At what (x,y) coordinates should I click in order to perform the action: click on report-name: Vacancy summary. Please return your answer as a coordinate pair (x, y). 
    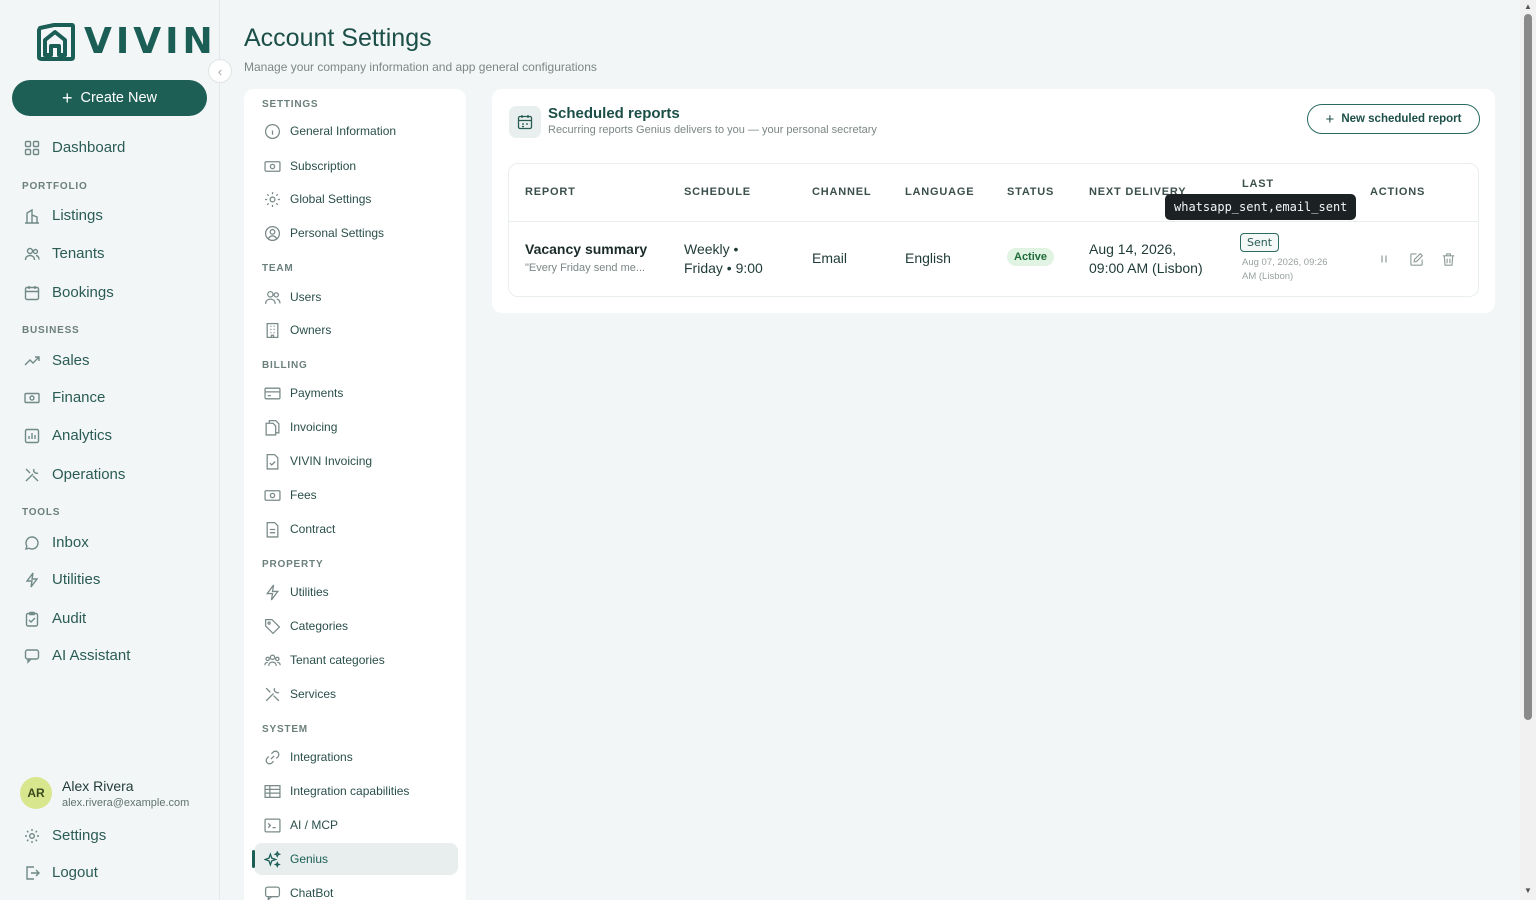
    Looking at the image, I should click on (586, 249).